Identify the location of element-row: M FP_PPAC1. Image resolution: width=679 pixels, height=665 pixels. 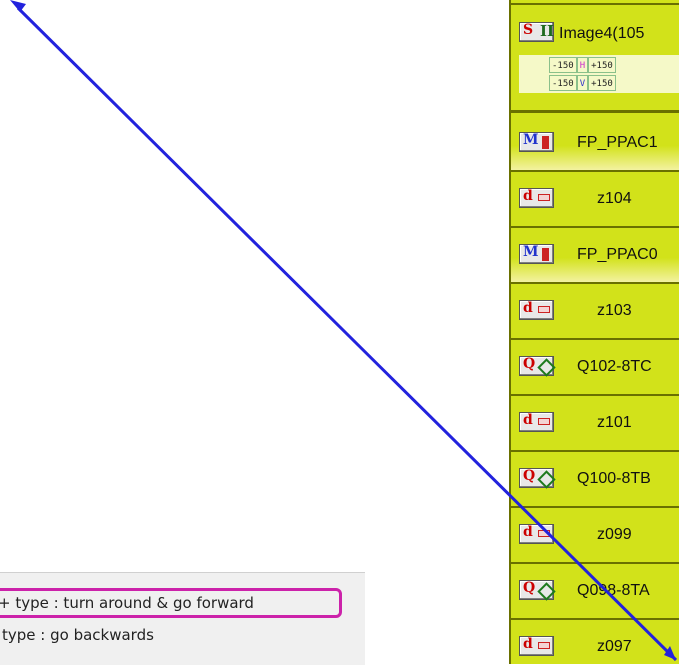
(595, 144).